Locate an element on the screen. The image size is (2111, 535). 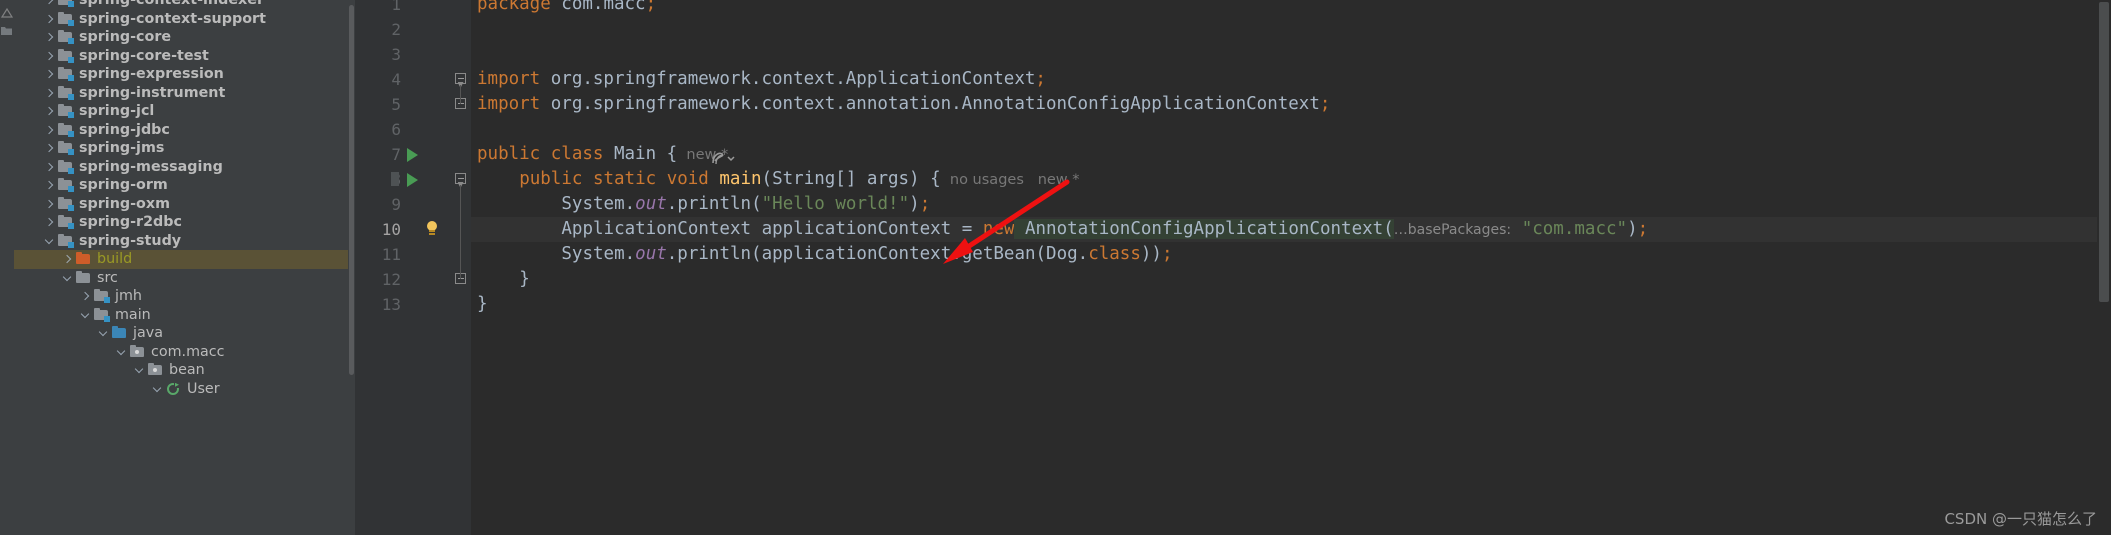
code-token: out is located at coordinates (651, 204).